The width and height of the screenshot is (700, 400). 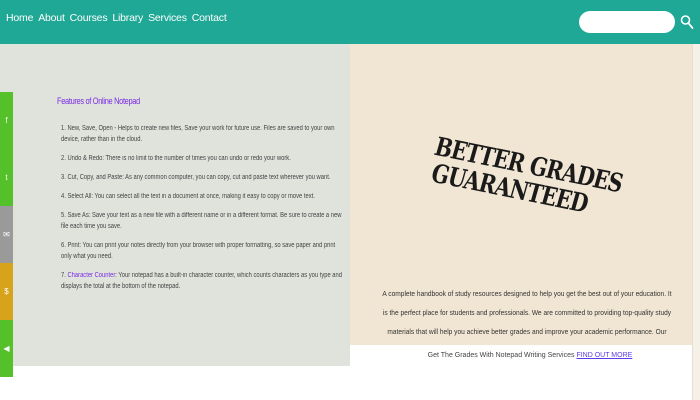 I want to click on speaker-share-button: ◀, so click(x=6, y=348).